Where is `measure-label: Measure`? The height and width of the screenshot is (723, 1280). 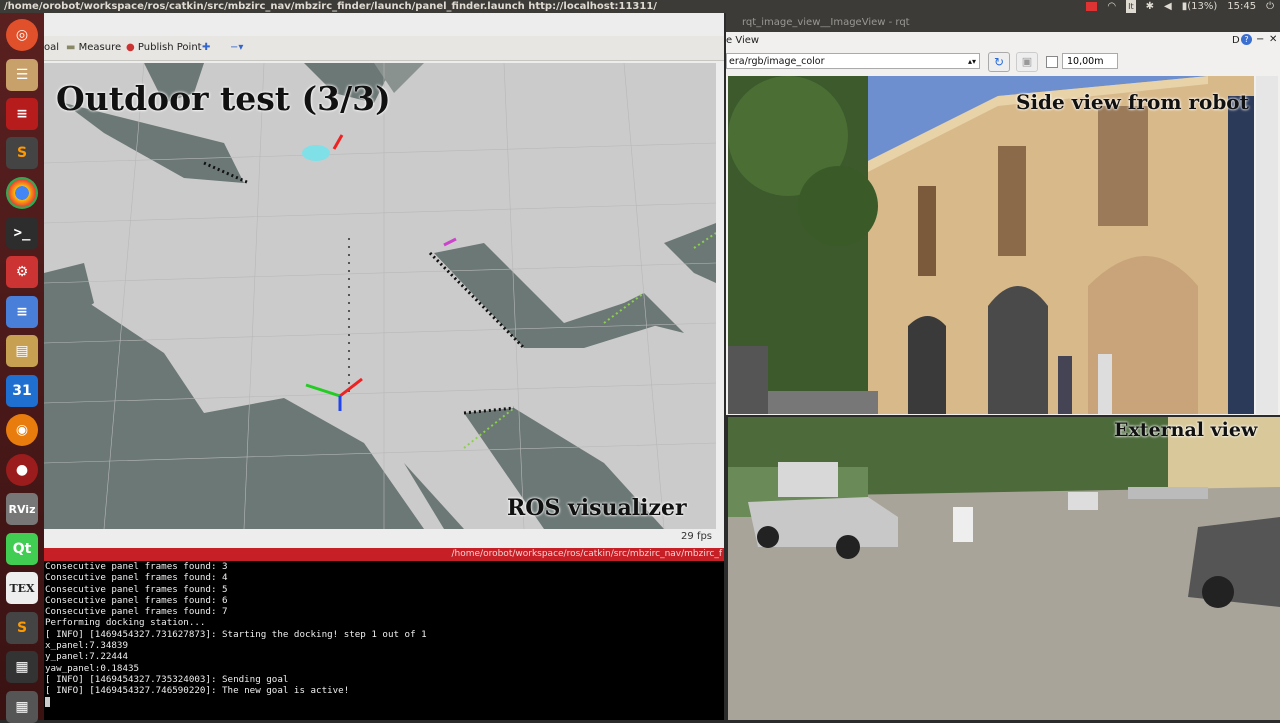
measure-label: Measure is located at coordinates (100, 47).